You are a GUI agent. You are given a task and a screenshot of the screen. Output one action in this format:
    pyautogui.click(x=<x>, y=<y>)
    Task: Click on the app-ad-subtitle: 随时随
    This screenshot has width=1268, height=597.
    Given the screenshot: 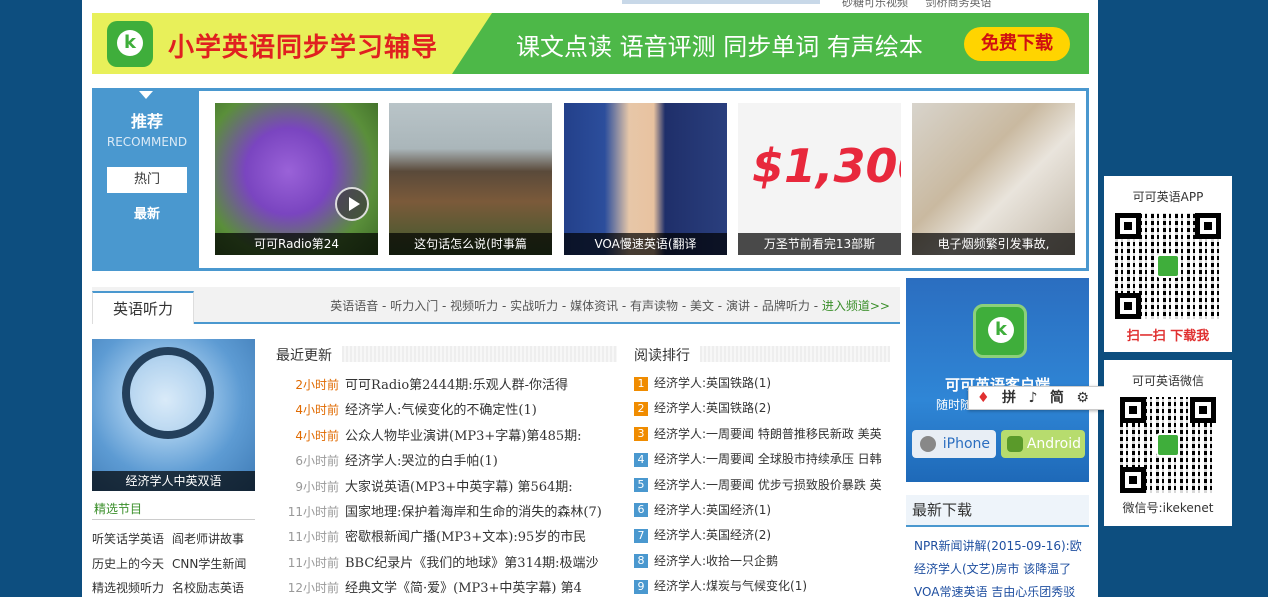 What is the action you would take?
    pyautogui.click(x=954, y=405)
    